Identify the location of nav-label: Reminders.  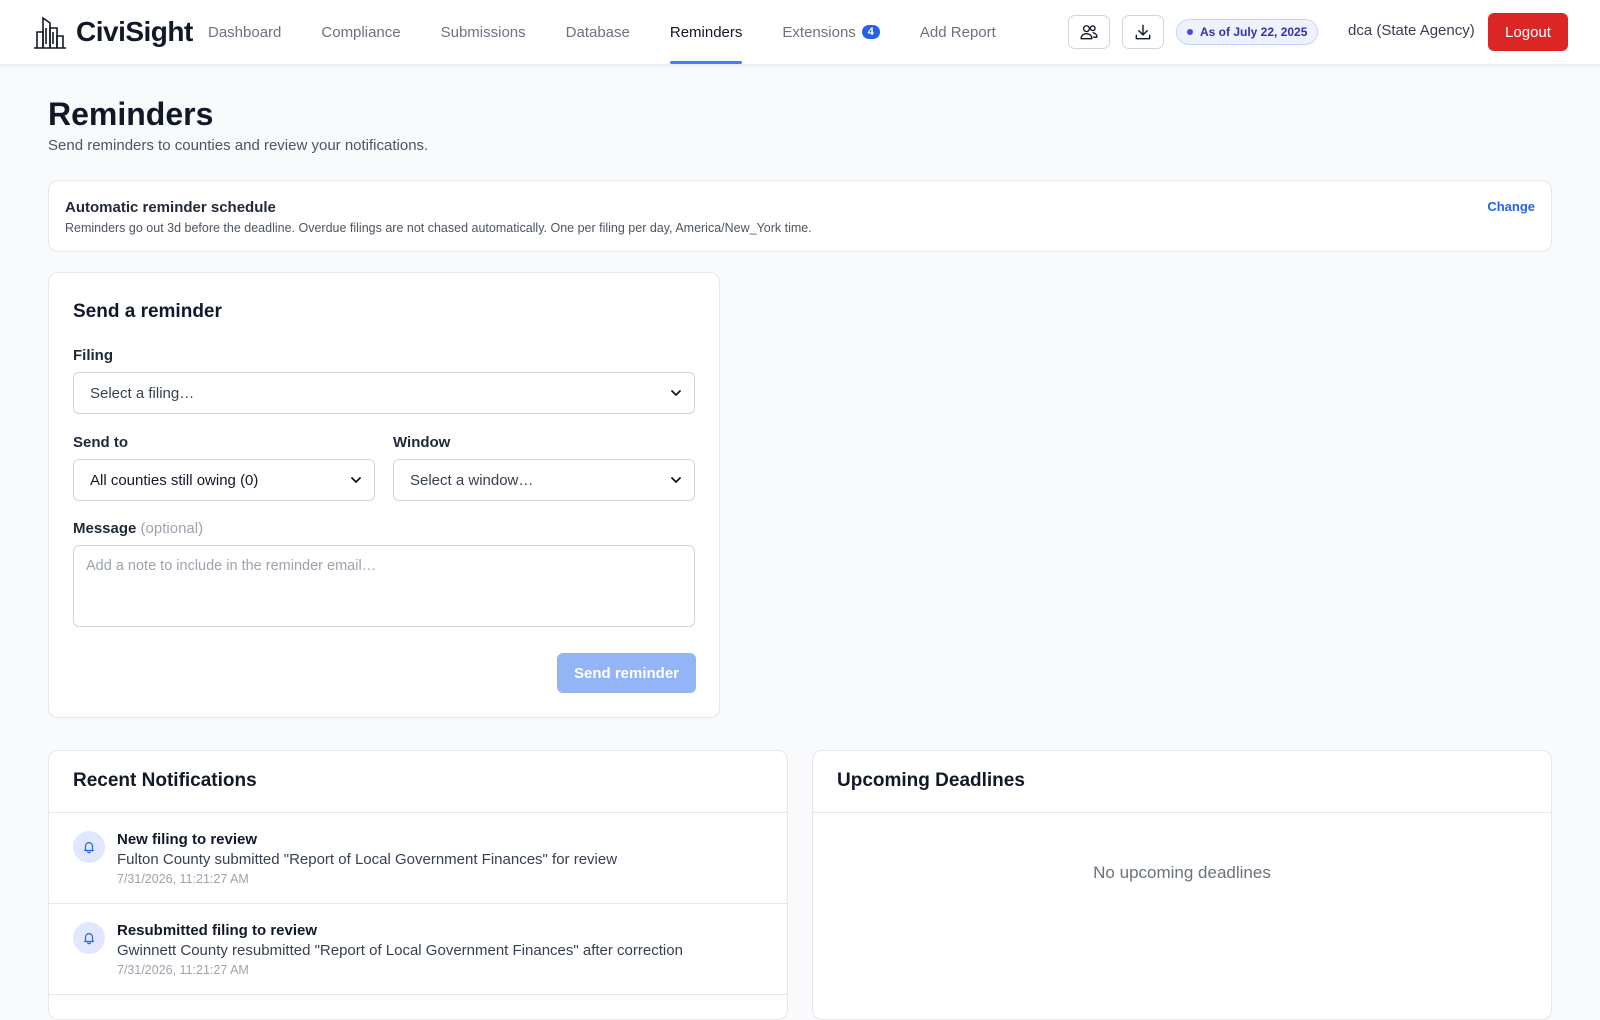
(706, 32).